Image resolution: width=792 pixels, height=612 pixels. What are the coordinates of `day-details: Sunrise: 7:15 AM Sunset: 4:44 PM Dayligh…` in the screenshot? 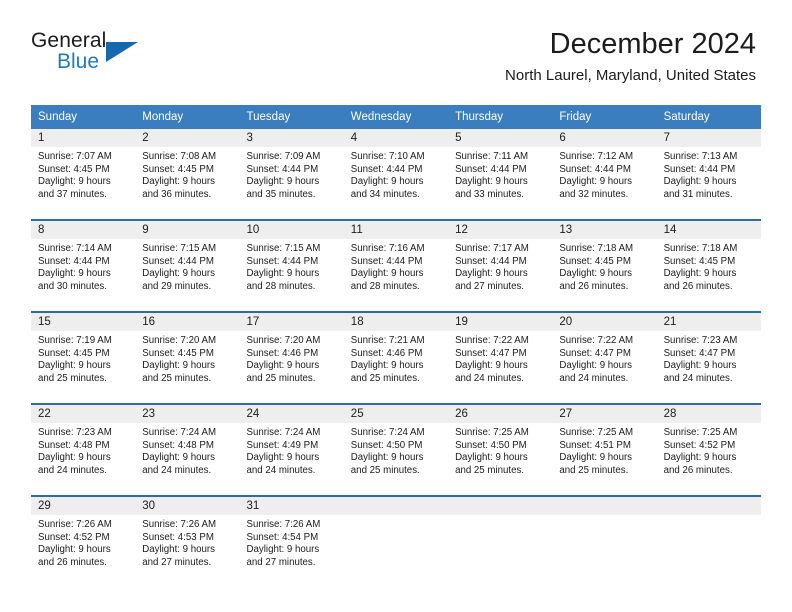 It's located at (292, 272).